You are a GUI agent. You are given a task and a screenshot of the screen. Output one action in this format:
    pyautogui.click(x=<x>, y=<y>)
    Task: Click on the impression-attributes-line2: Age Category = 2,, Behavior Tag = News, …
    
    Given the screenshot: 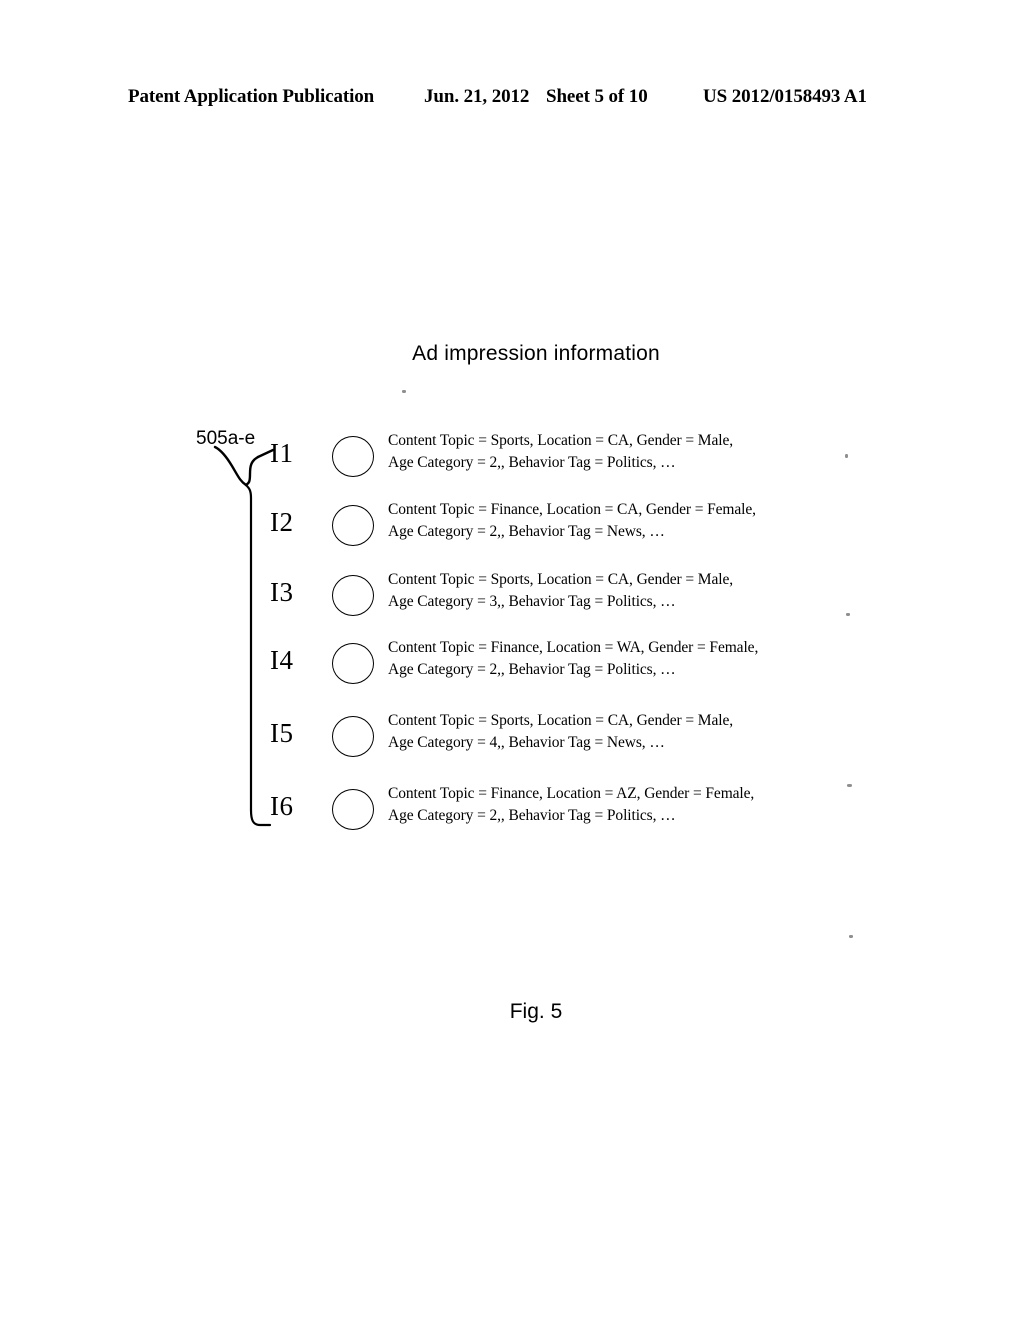 What is the action you would take?
    pyautogui.click(x=526, y=531)
    